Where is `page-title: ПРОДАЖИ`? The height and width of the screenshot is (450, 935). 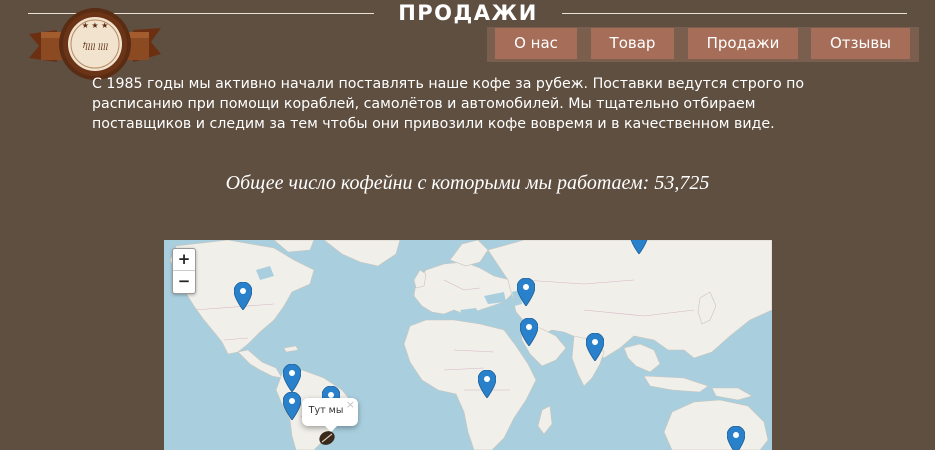
page-title: ПРОДАЖИ is located at coordinates (468, 13).